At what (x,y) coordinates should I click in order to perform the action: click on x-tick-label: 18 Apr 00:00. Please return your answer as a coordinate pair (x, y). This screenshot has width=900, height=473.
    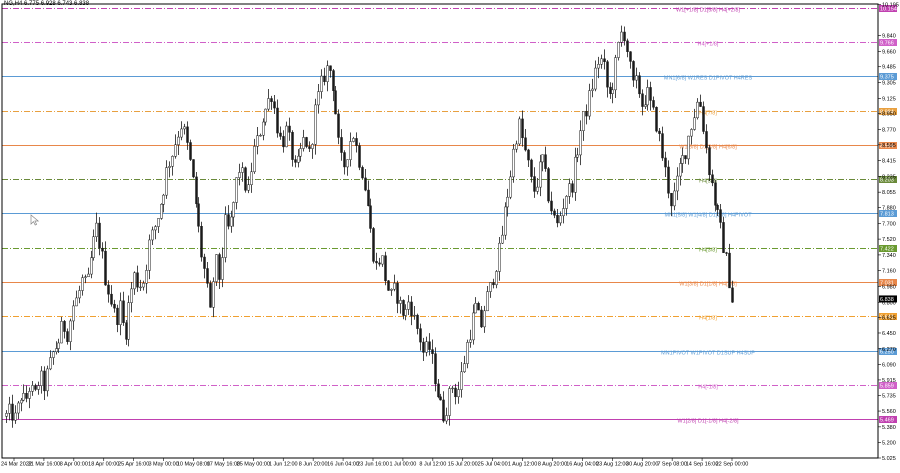
    Looking at the image, I should click on (103, 465).